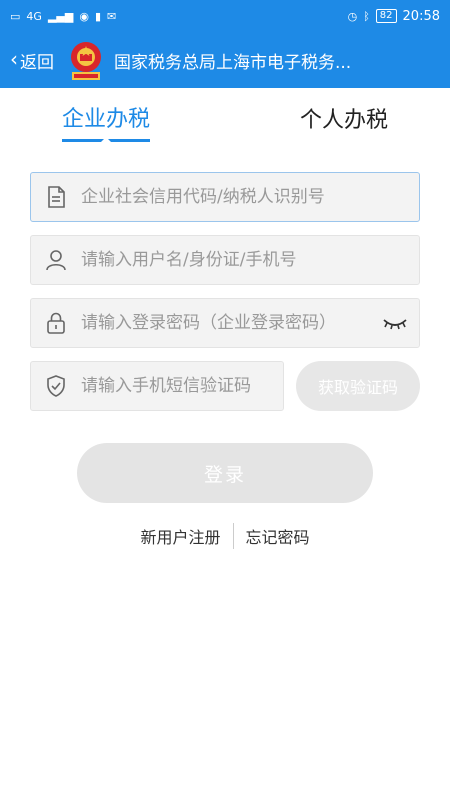  What do you see at coordinates (15, 16) in the screenshot?
I see `hd-icon: ▭` at bounding box center [15, 16].